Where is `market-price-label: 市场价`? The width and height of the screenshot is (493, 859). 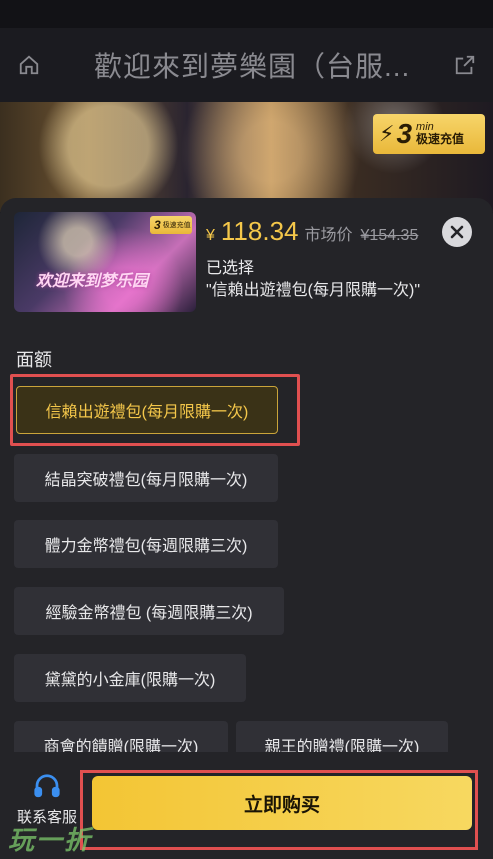
market-price-label: 市场价 is located at coordinates (328, 235).